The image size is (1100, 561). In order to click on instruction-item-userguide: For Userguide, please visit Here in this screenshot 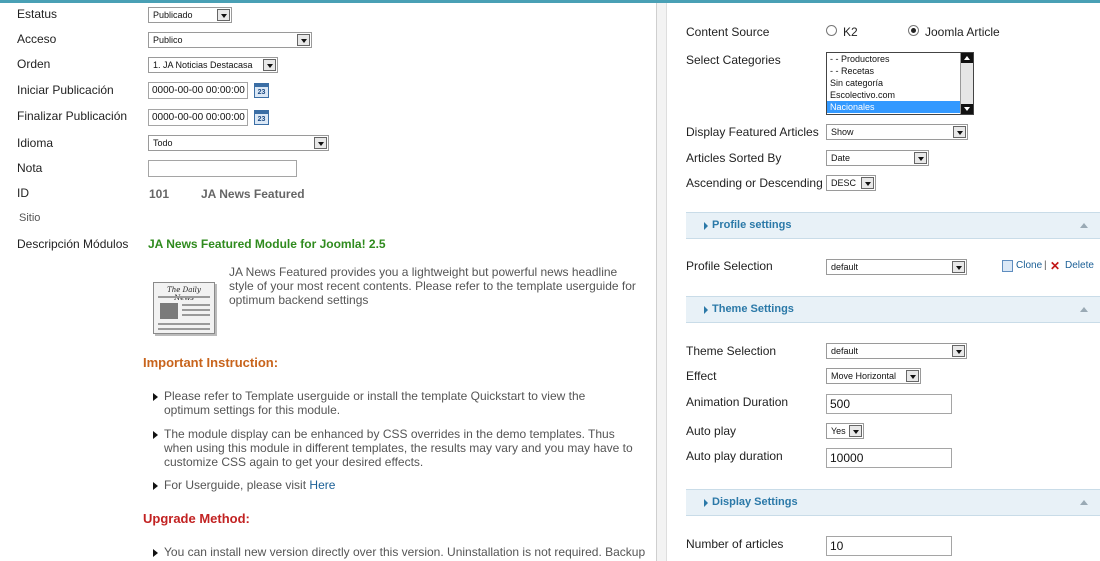, I will do `click(399, 485)`.